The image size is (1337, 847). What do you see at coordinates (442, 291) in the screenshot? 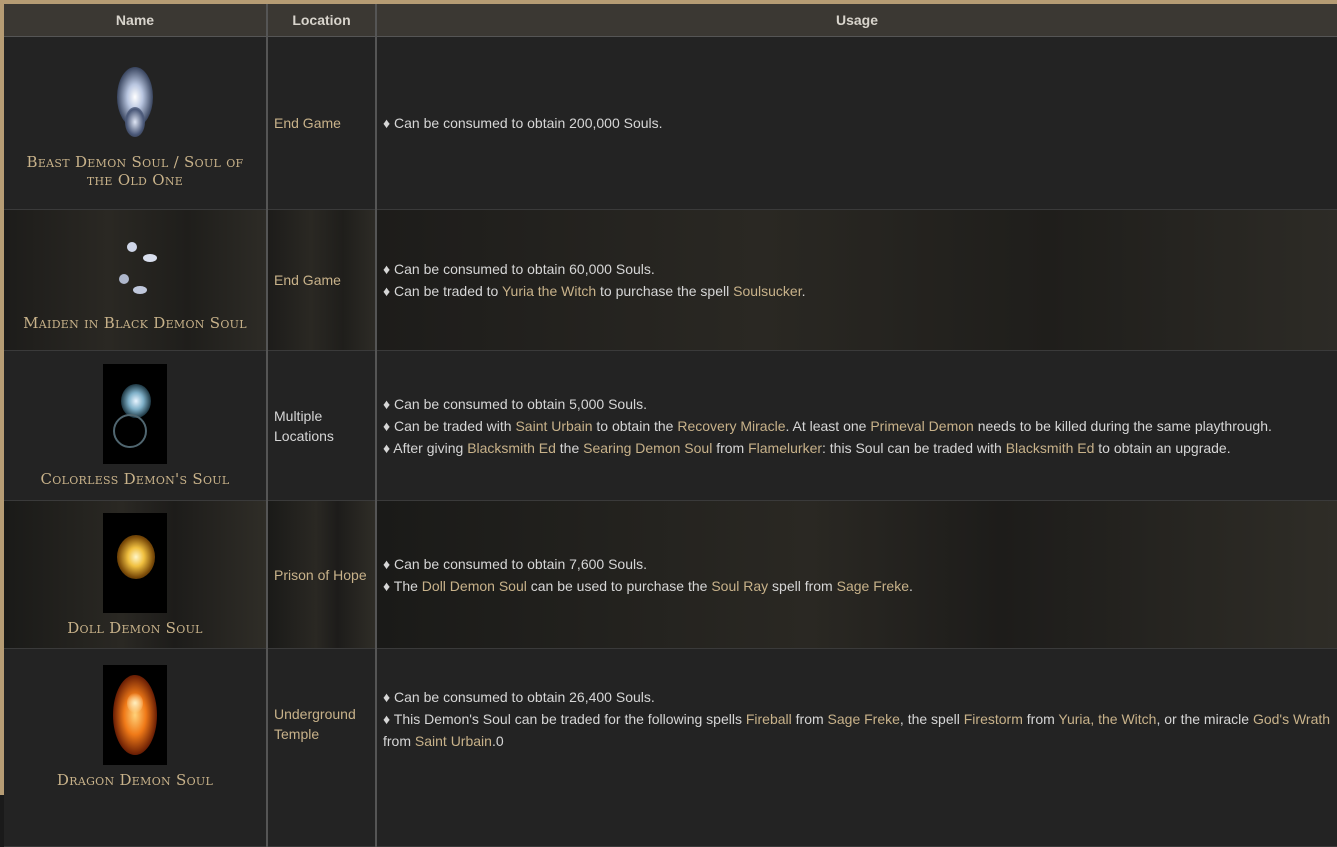
I see `usage-text: ♦ Can be traded to` at bounding box center [442, 291].